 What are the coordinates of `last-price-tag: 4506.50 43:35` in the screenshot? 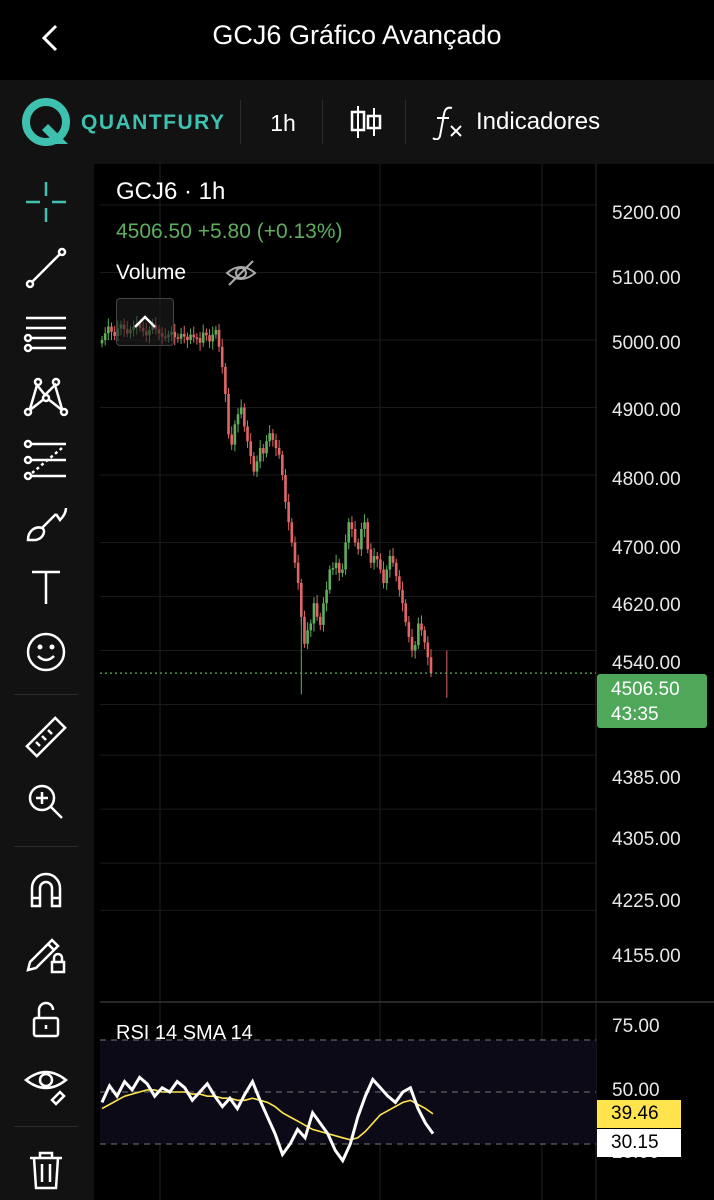 It's located at (652, 701).